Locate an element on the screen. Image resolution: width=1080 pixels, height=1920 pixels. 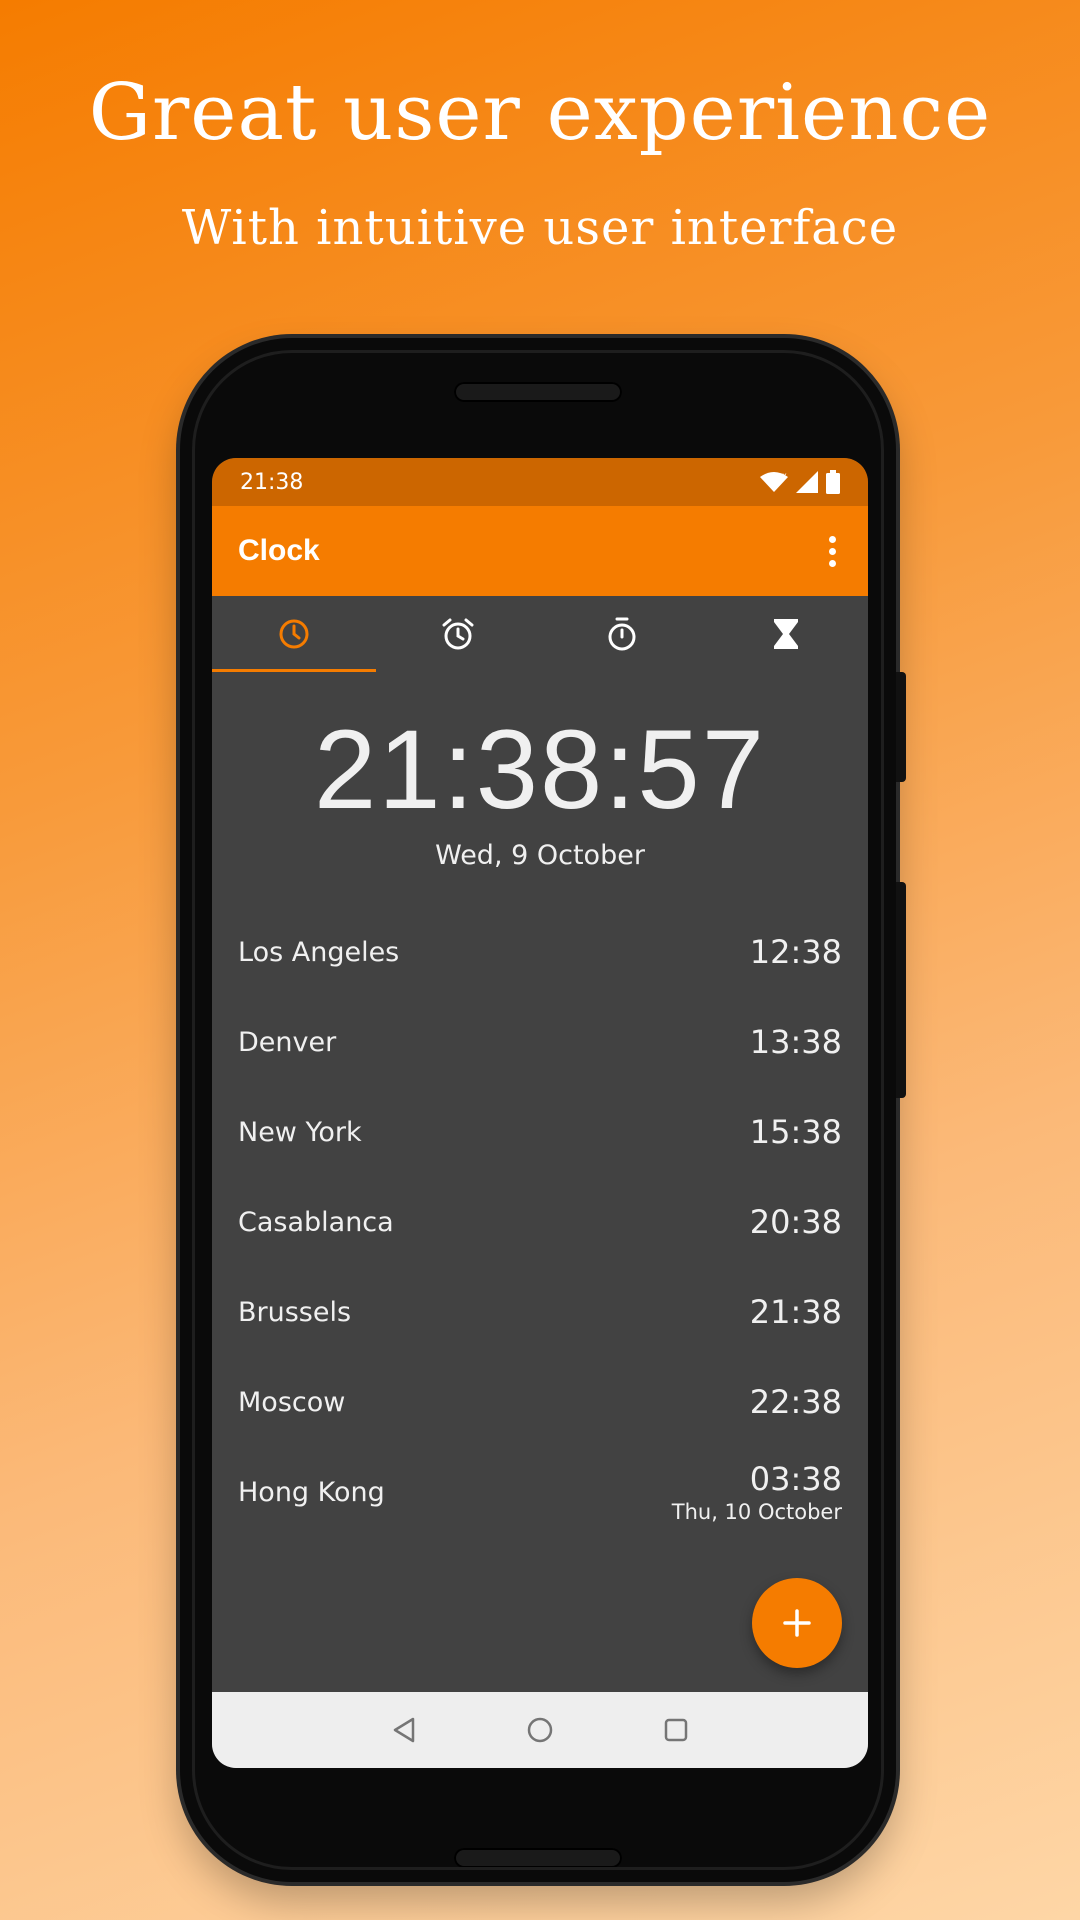
more-vert-icon is located at coordinates (832, 551).